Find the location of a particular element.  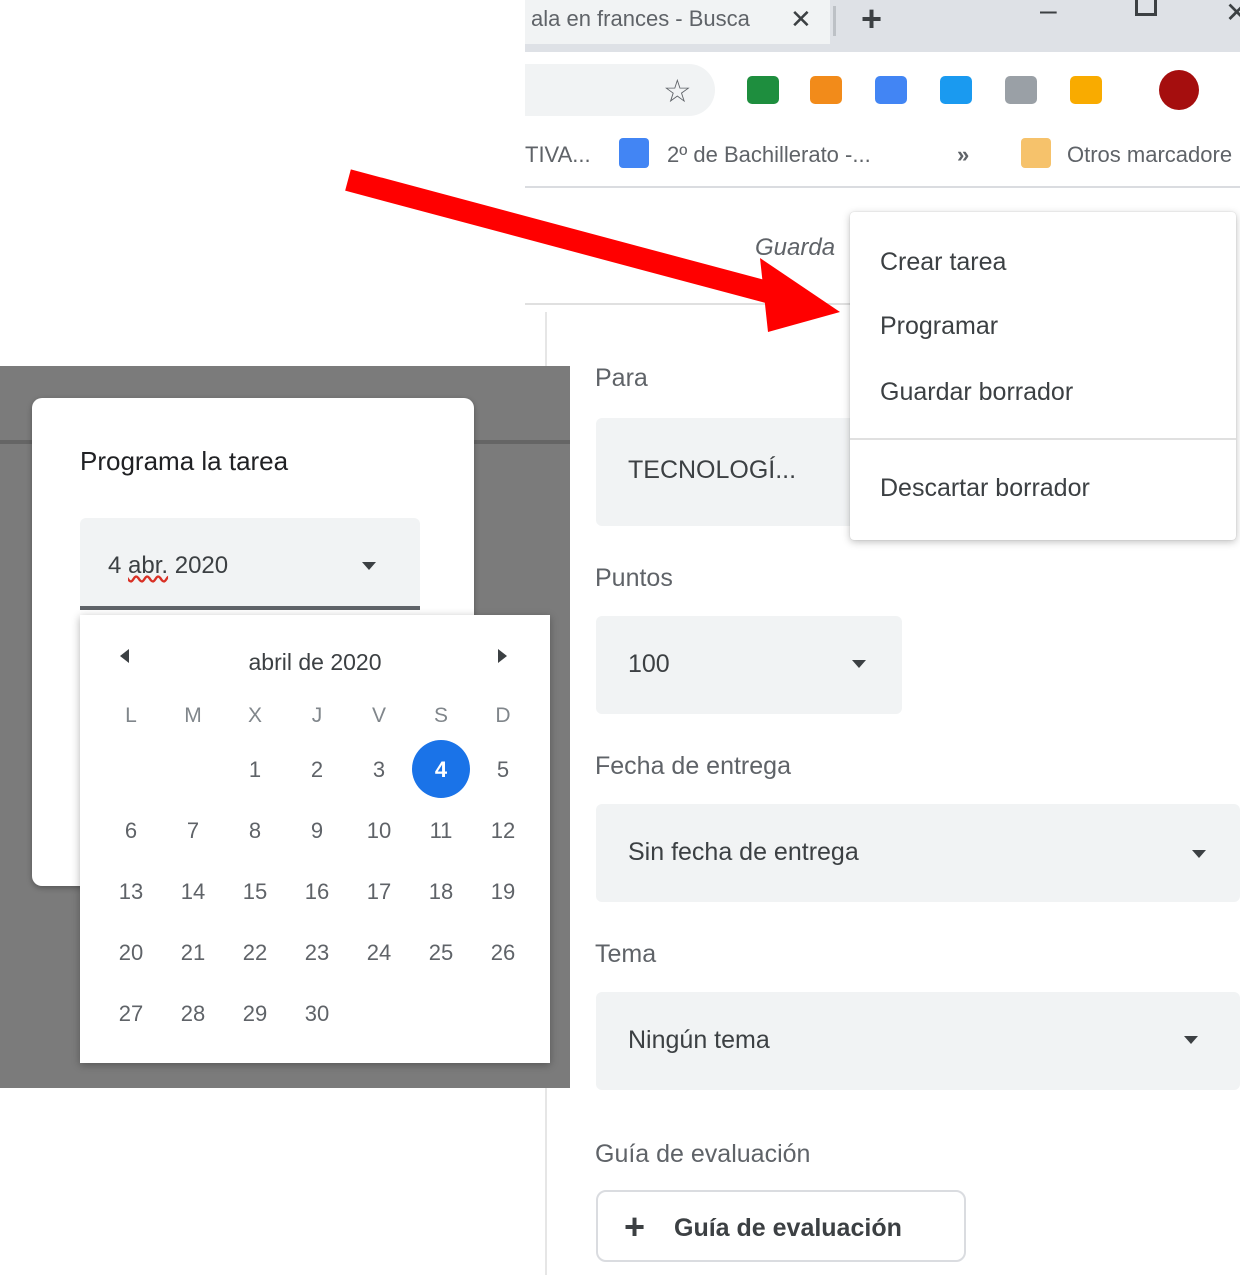

puntos-select: 100 is located at coordinates (749, 665).